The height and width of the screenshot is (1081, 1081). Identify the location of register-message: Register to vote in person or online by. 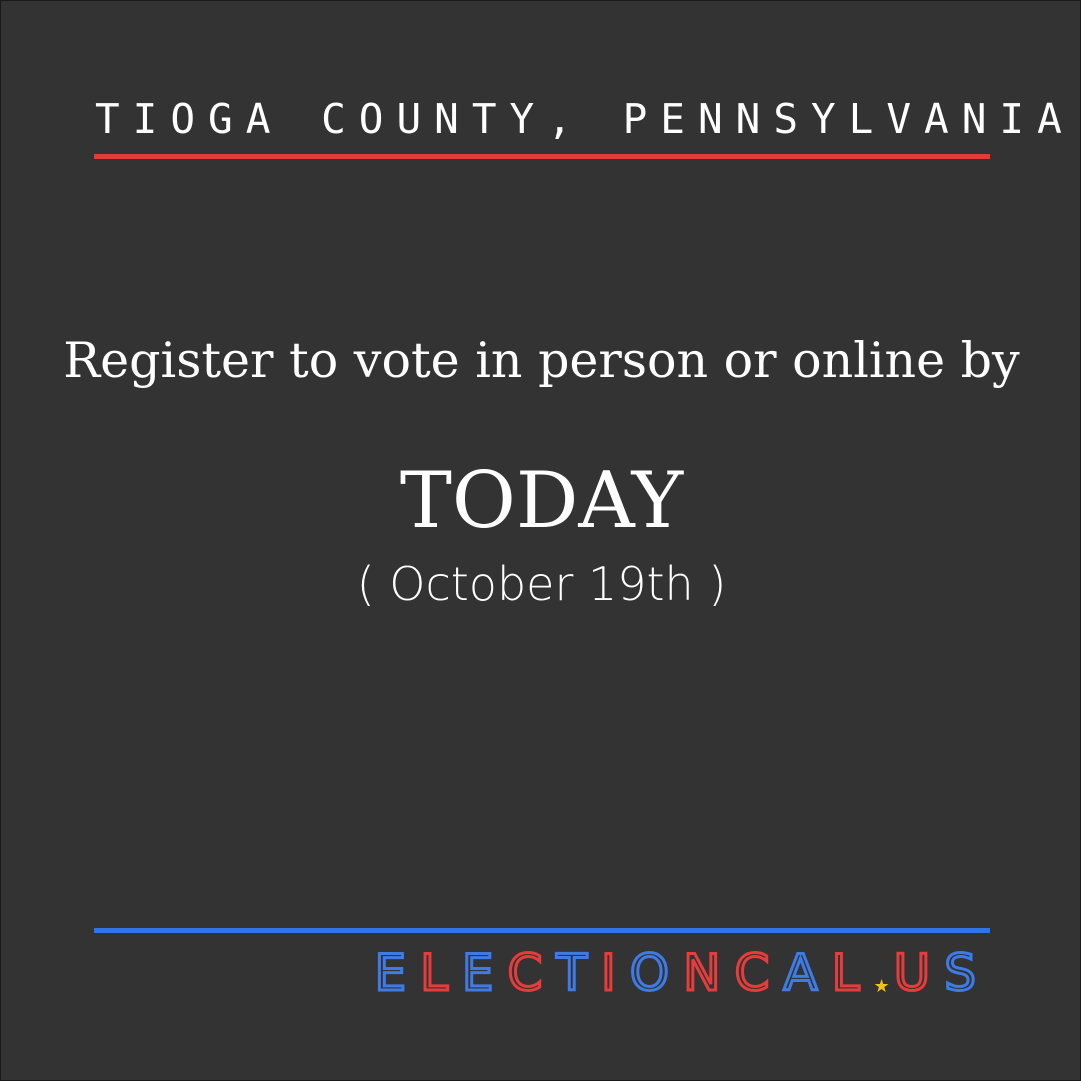
(541, 360).